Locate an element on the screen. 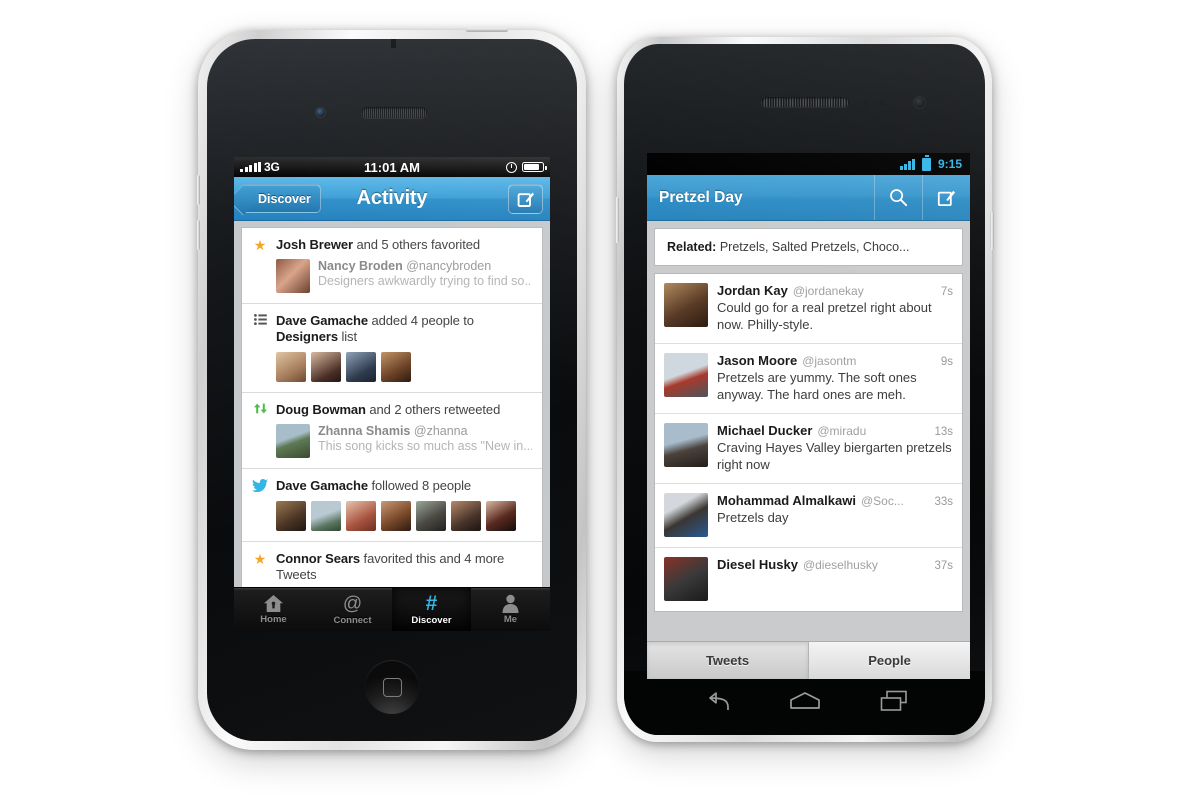  tab-home: Home is located at coordinates (273, 609).